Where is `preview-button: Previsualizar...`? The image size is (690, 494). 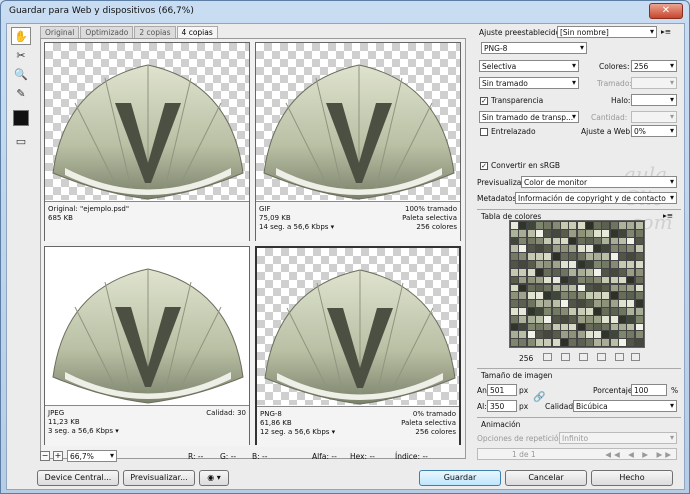 preview-button: Previsualizar... is located at coordinates (159, 478).